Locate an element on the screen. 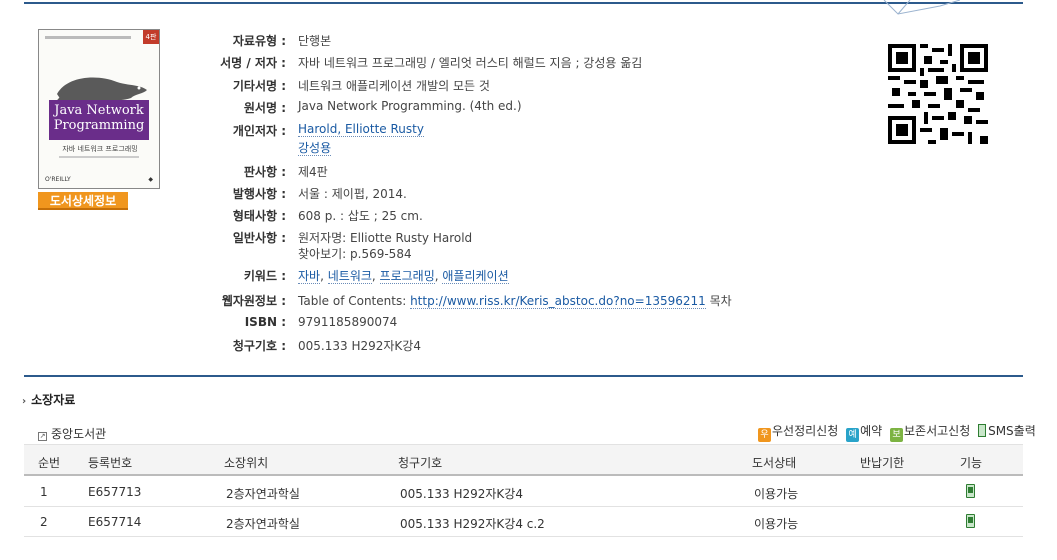  web-resource-suffix: 목차 is located at coordinates (720, 301).